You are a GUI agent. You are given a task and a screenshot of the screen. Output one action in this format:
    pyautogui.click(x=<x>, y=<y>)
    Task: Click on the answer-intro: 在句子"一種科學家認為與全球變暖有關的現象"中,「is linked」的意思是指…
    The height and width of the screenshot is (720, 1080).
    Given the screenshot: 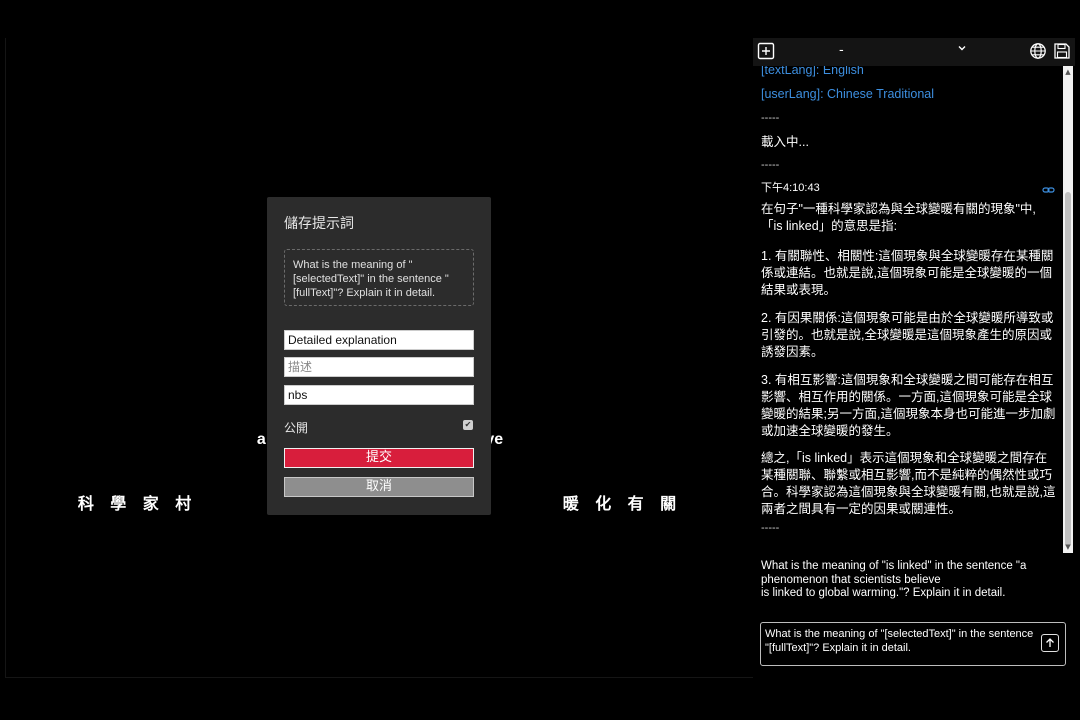 What is the action you would take?
    pyautogui.click(x=898, y=217)
    